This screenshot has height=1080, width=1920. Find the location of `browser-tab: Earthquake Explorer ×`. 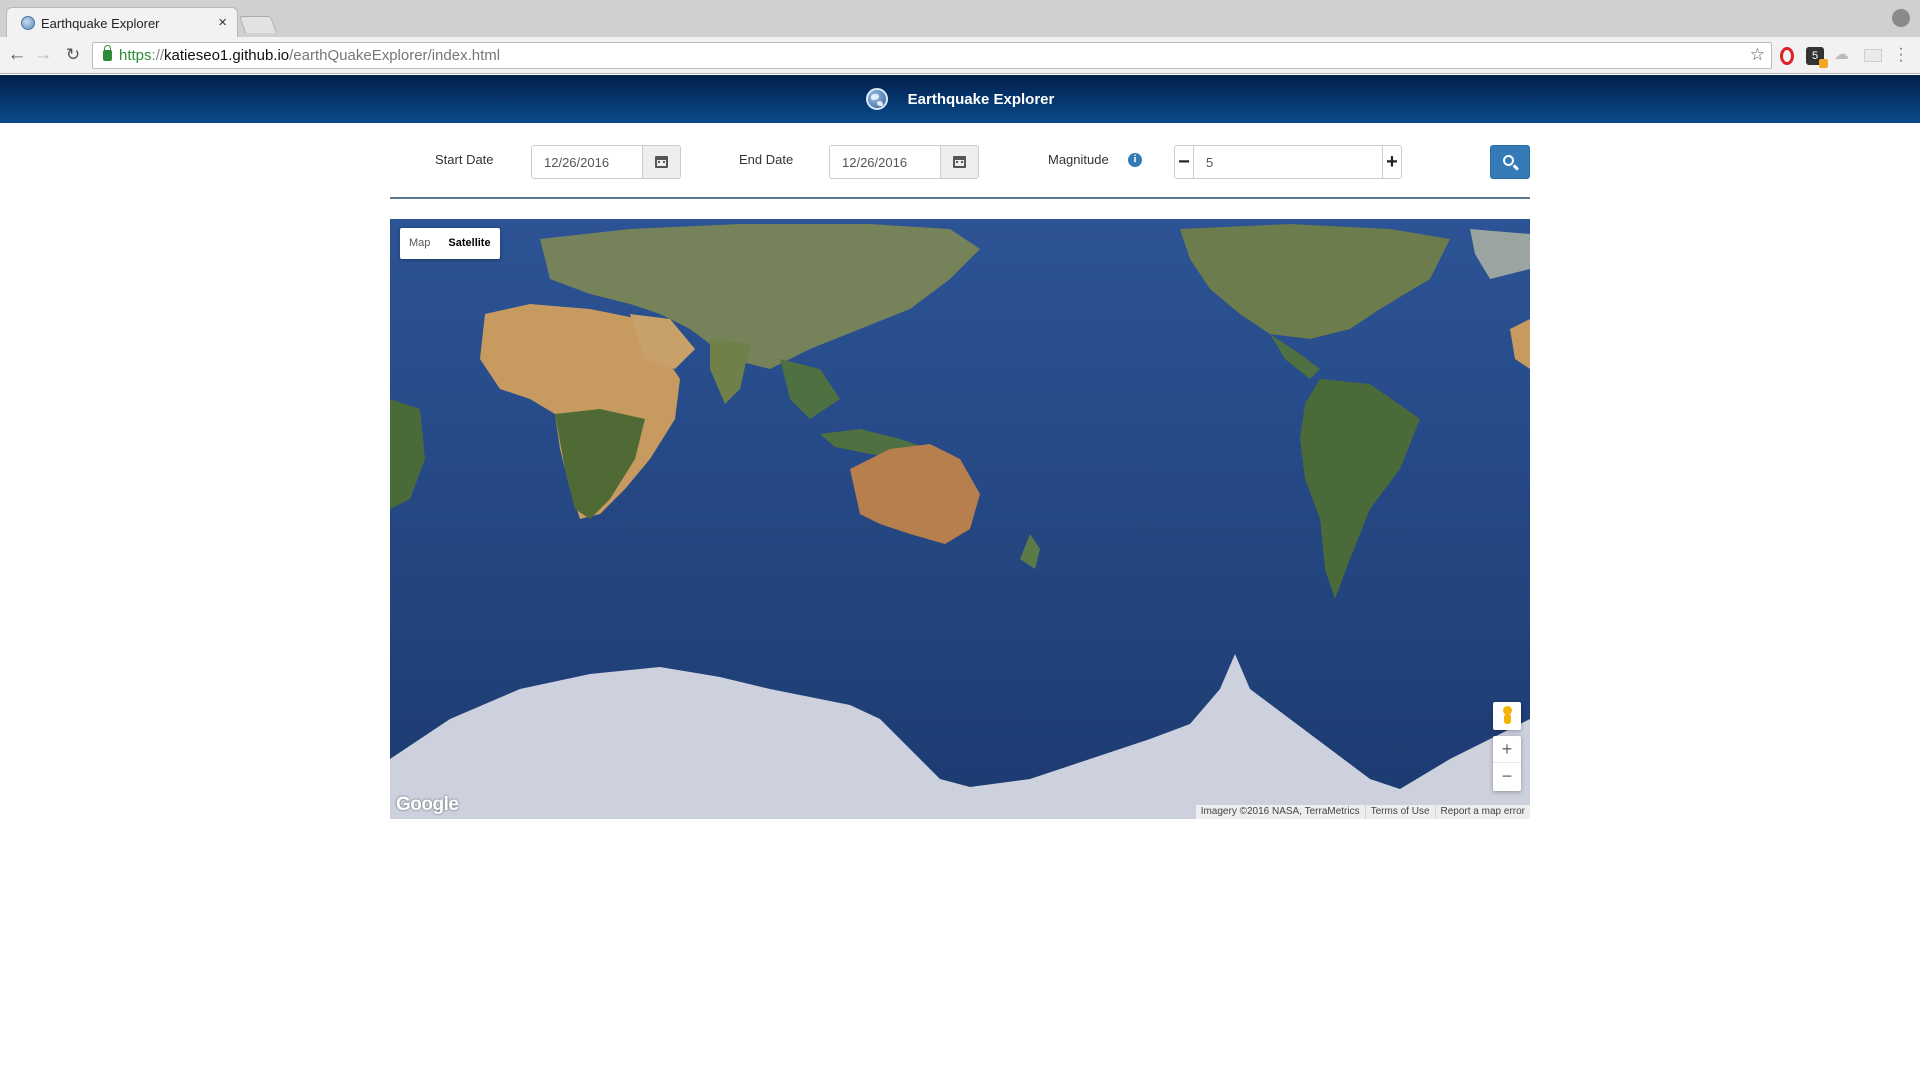

browser-tab: Earthquake Explorer × is located at coordinates (122, 22).